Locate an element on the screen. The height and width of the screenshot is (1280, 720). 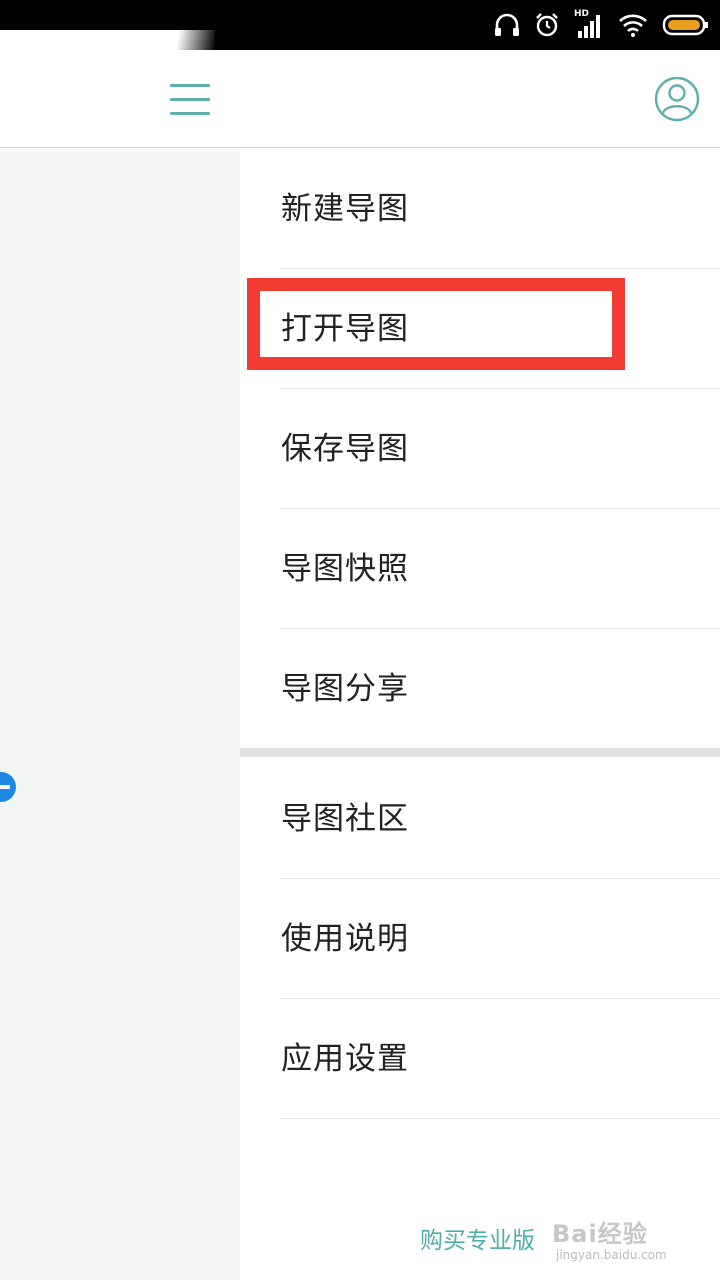
status-icons: HD is located at coordinates (602, 25).